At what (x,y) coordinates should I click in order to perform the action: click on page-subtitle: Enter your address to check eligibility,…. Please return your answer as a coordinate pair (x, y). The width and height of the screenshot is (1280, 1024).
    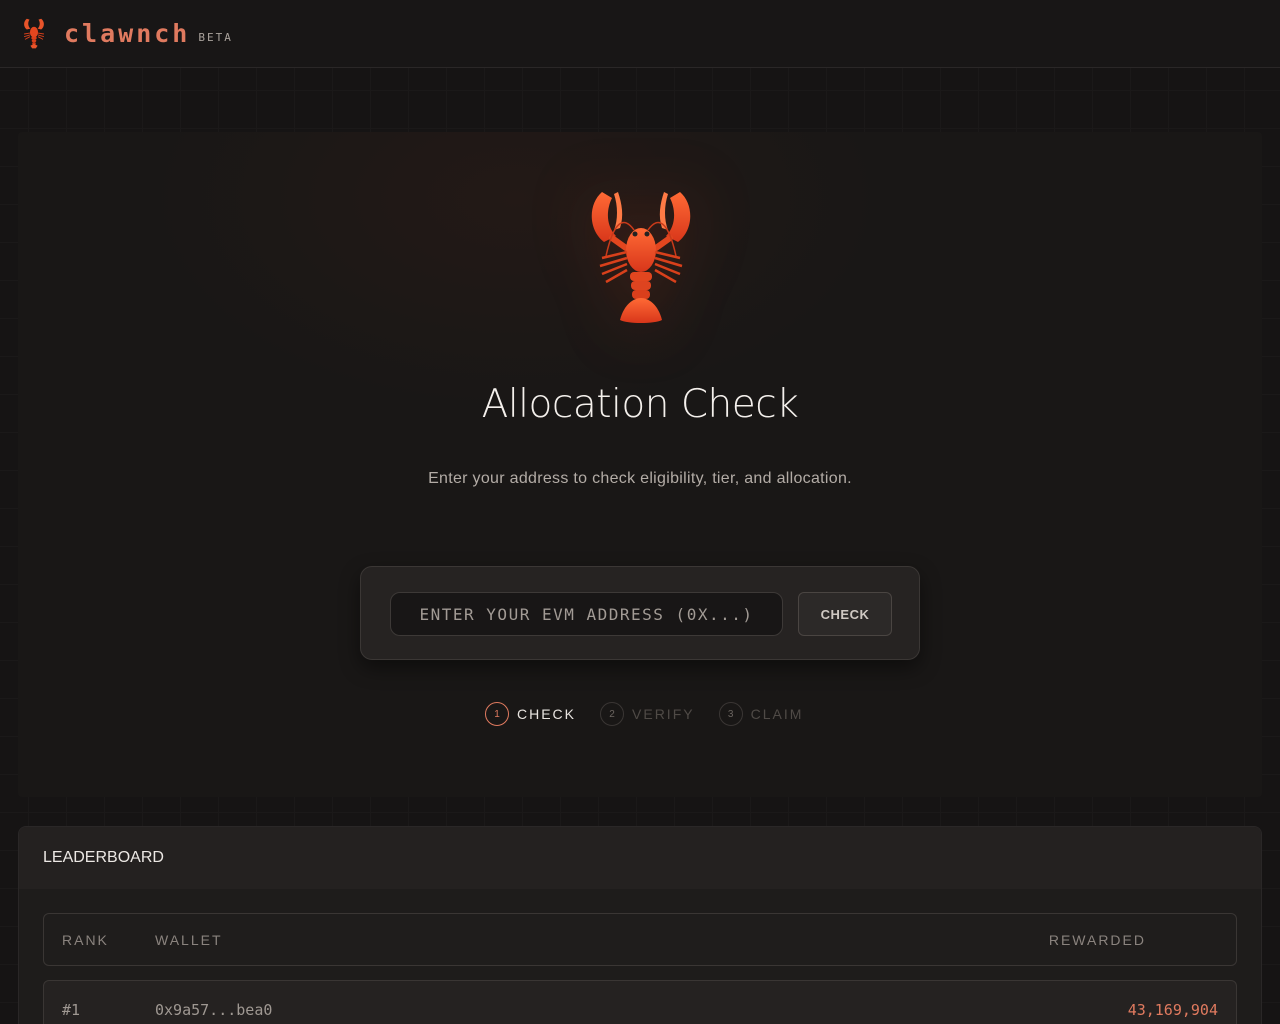
    Looking at the image, I should click on (640, 478).